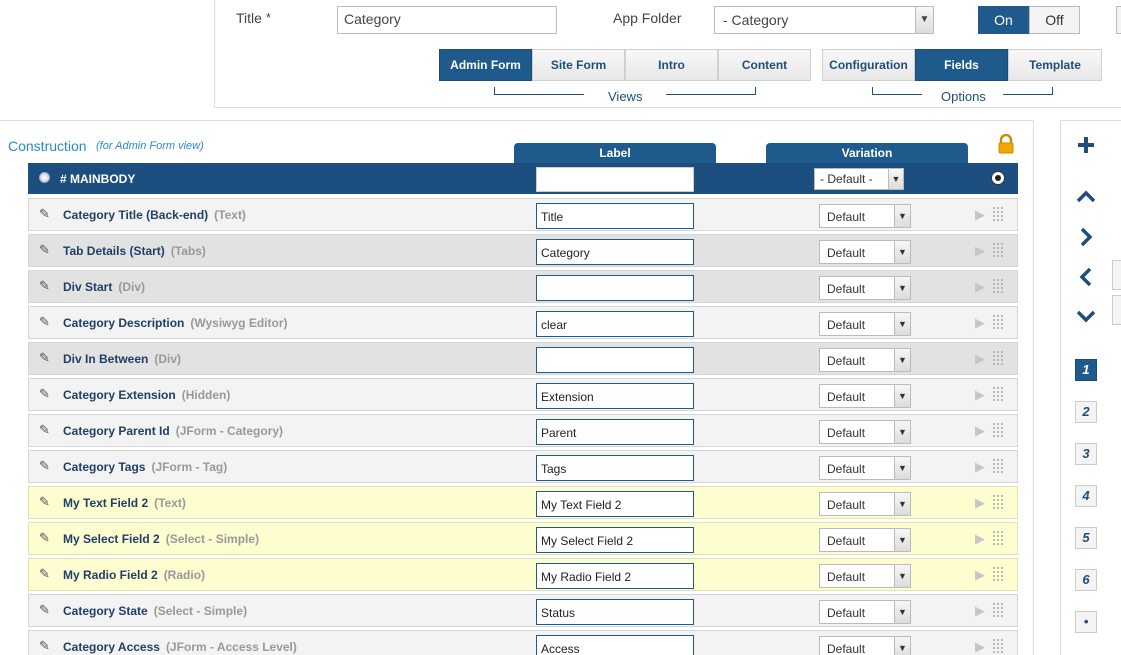  What do you see at coordinates (1086, 277) in the screenshot?
I see `chevron-left-icon` at bounding box center [1086, 277].